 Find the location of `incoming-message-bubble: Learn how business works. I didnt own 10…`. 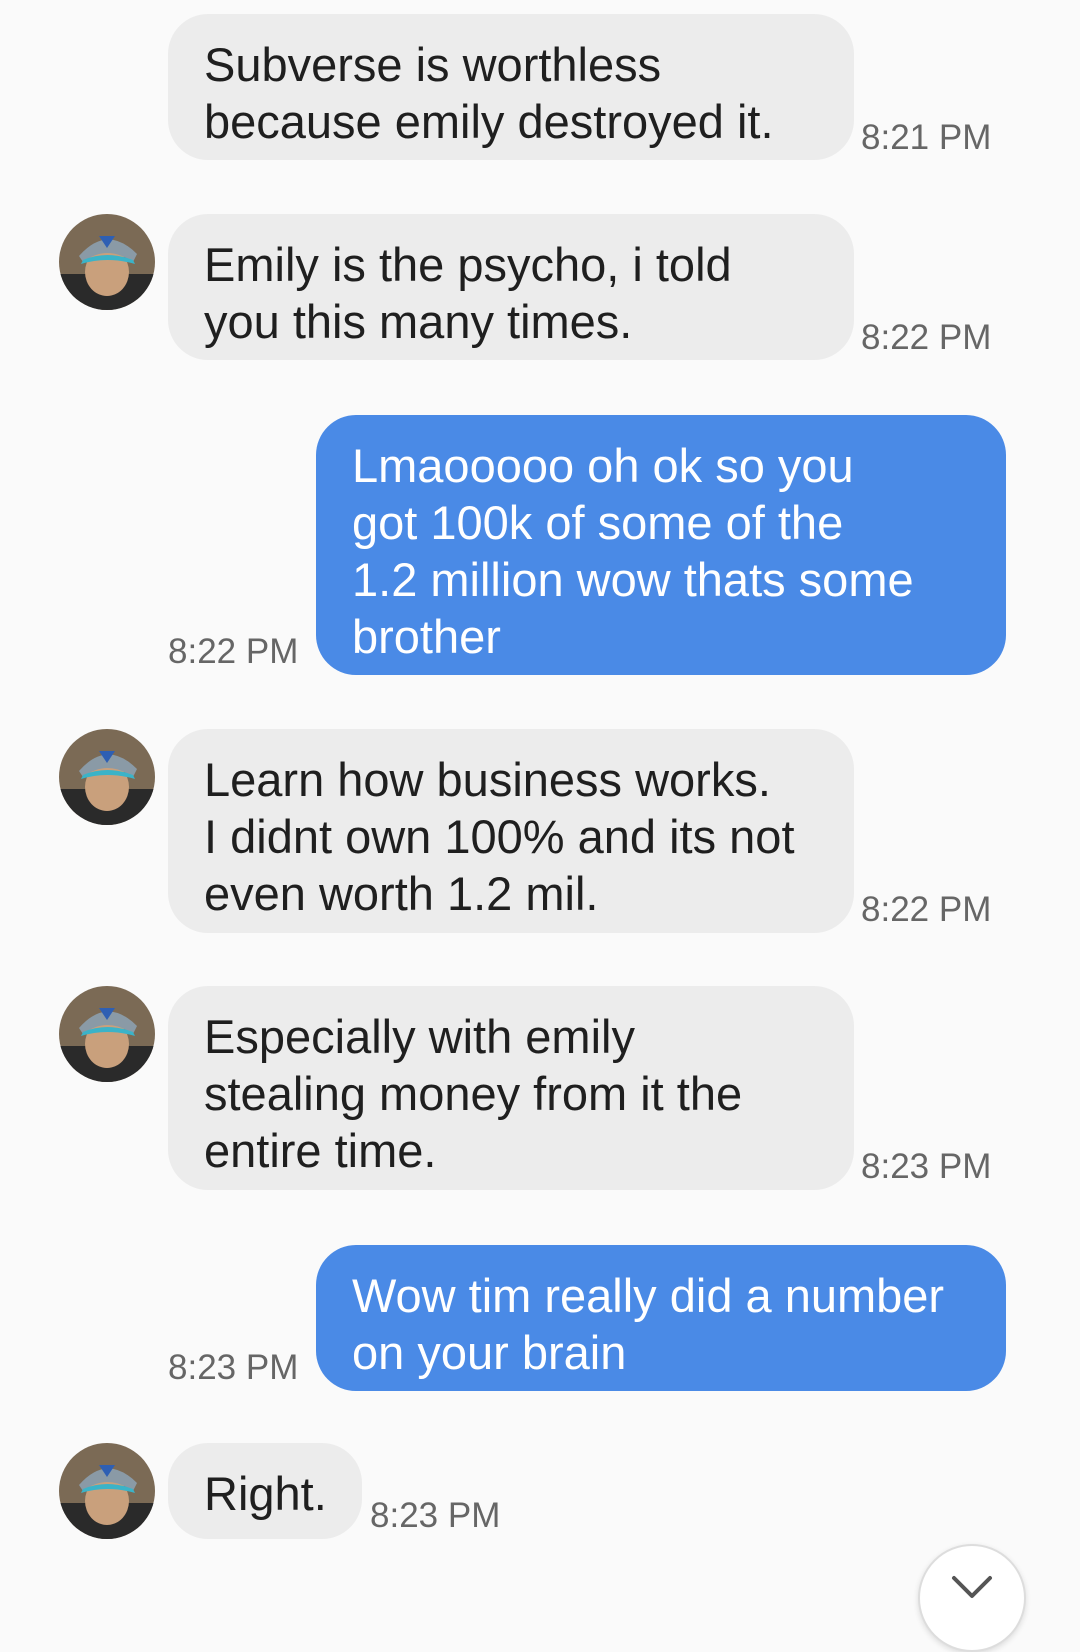

incoming-message-bubble: Learn how business works. I didnt own 10… is located at coordinates (511, 831).